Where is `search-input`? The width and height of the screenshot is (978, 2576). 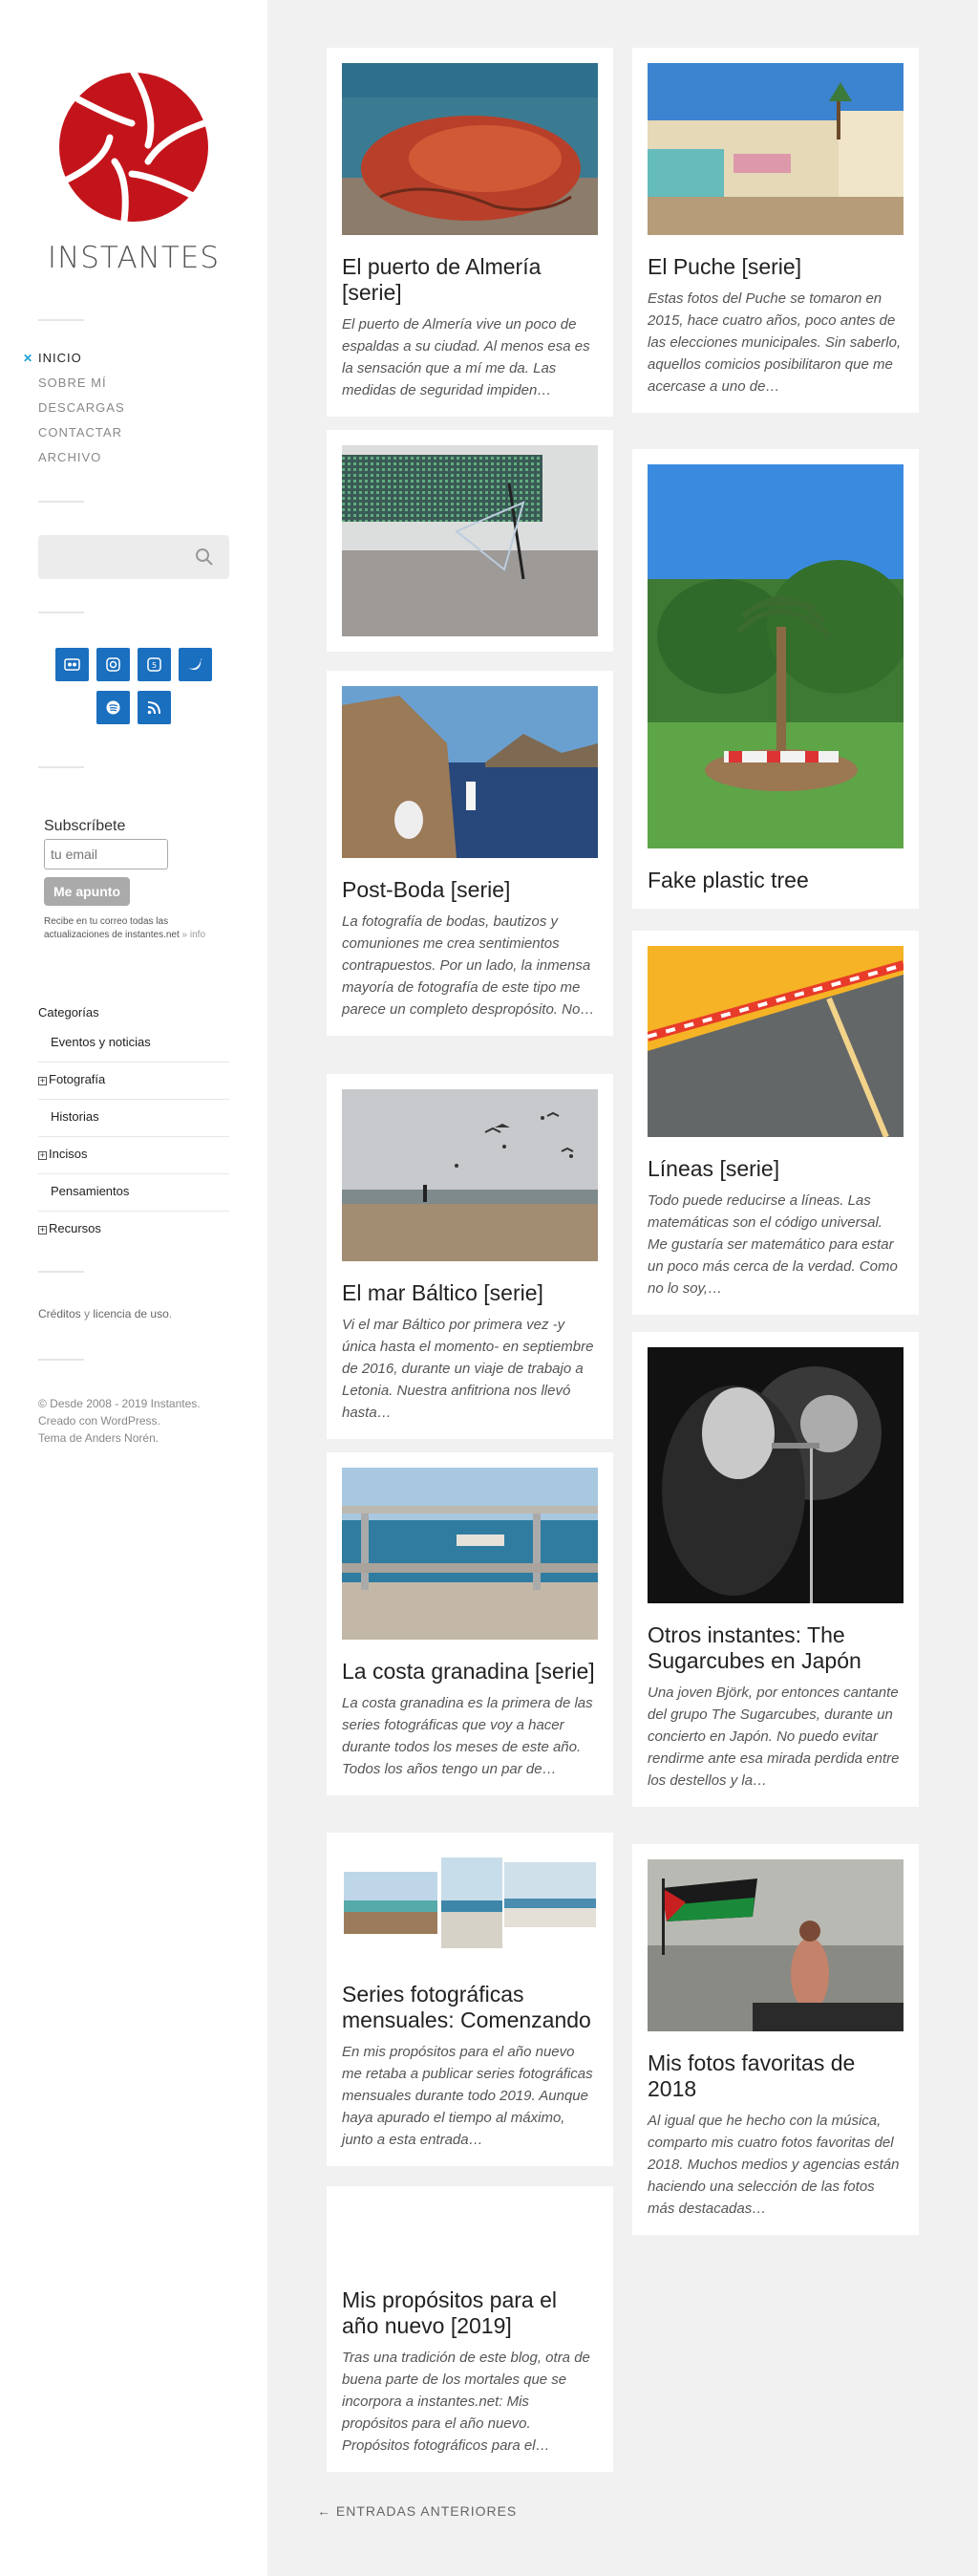 search-input is located at coordinates (134, 557).